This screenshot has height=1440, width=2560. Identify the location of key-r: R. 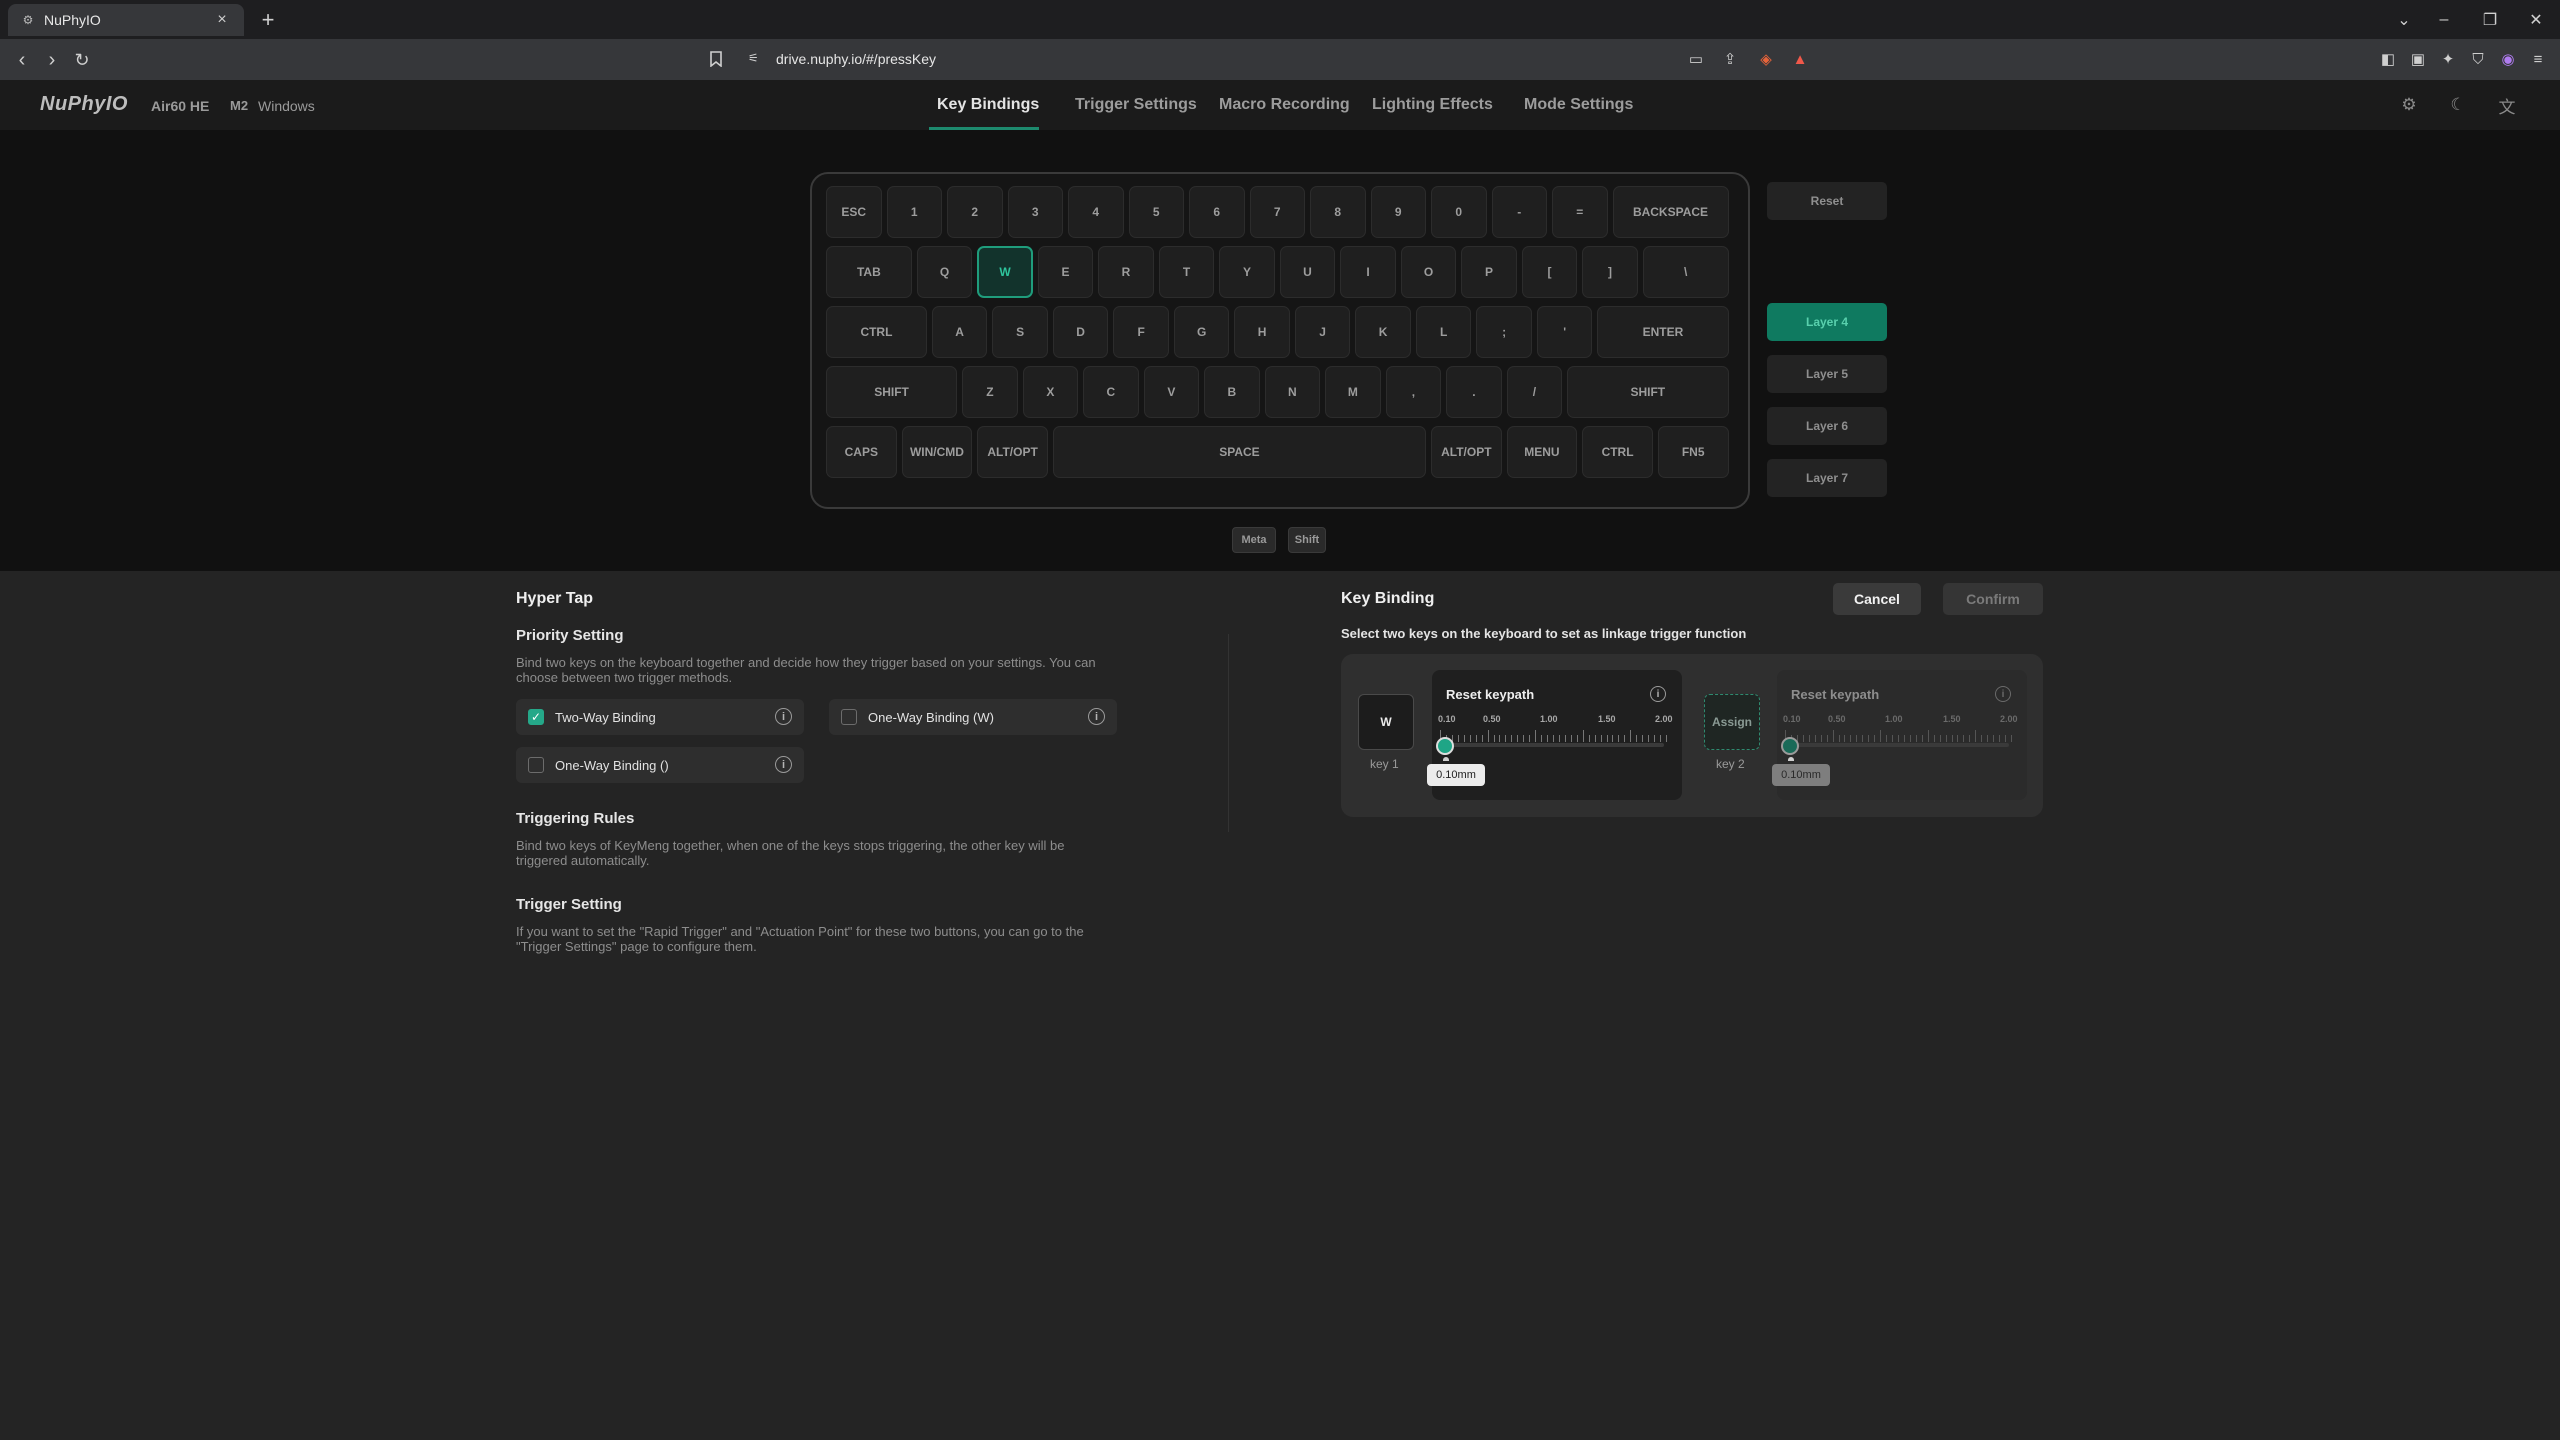
(1126, 272).